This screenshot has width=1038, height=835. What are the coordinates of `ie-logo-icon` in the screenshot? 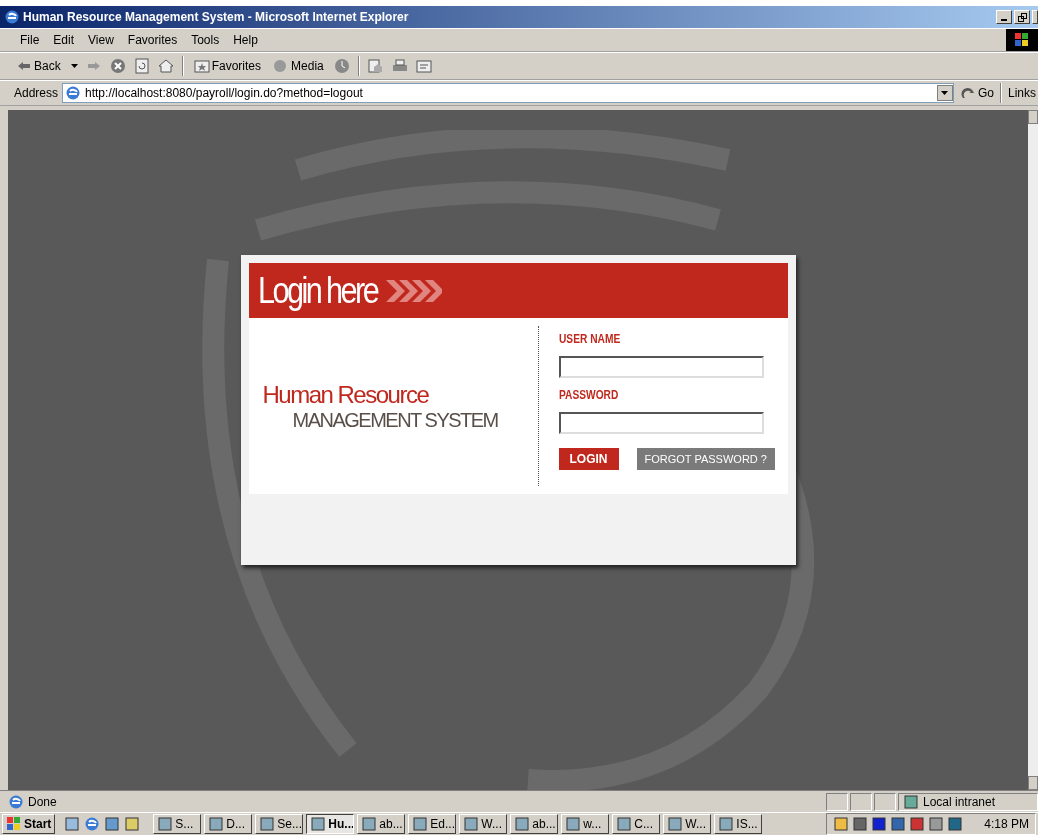 It's located at (12, 17).